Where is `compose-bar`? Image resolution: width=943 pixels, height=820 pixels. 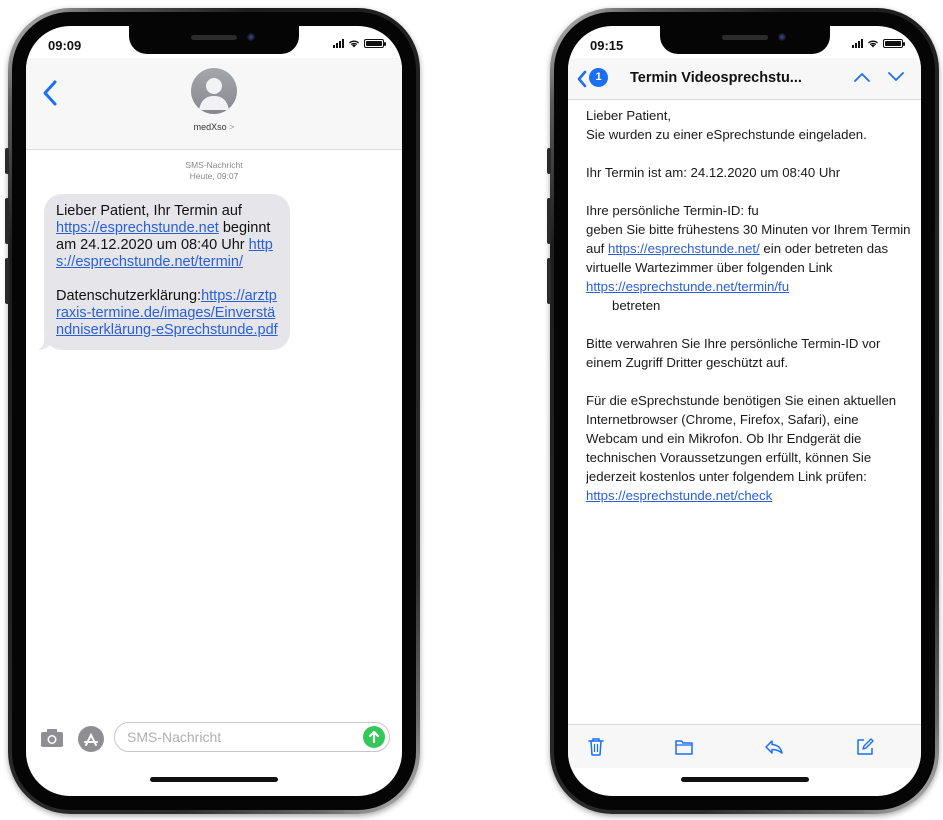 compose-bar is located at coordinates (214, 740).